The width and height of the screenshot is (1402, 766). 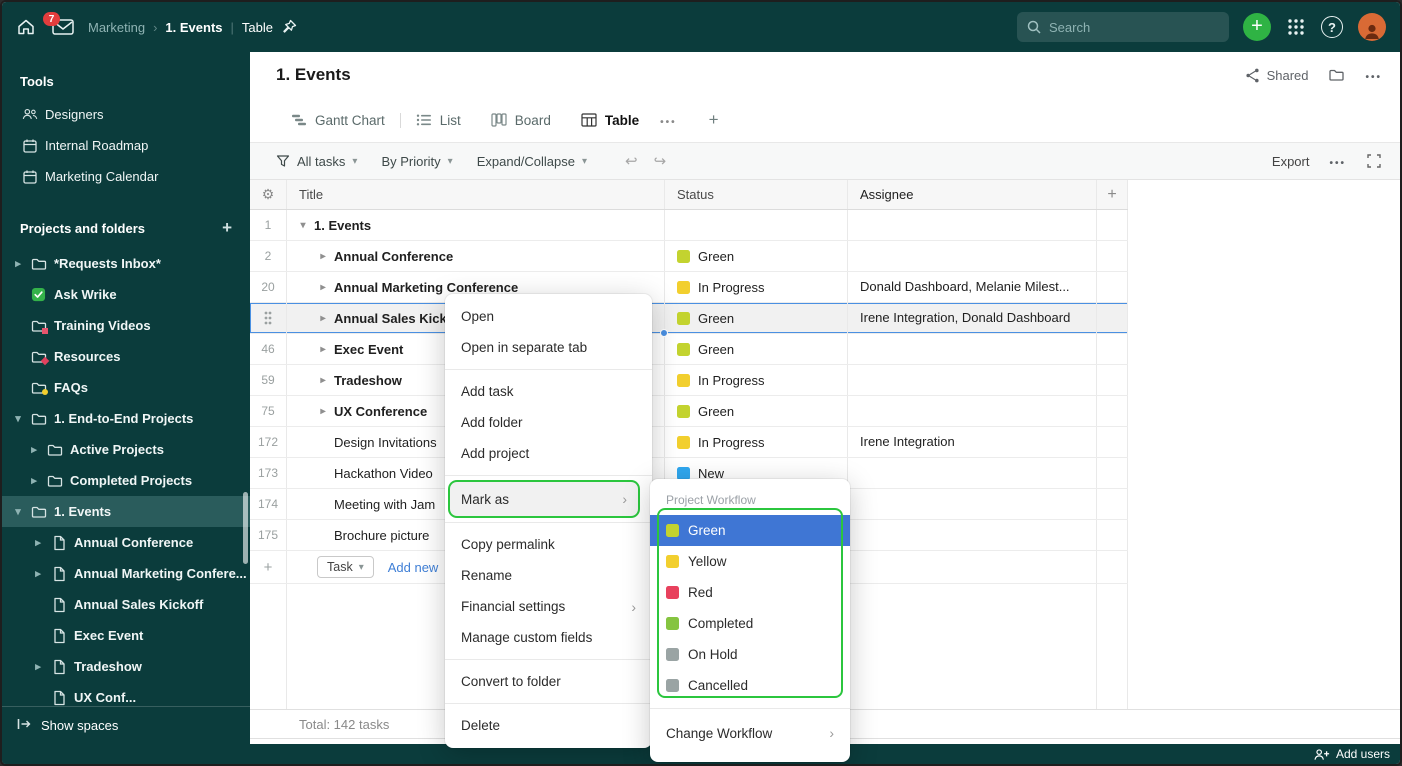 What do you see at coordinates (416, 161) in the screenshot?
I see `sort-by-priority: By Priority` at bounding box center [416, 161].